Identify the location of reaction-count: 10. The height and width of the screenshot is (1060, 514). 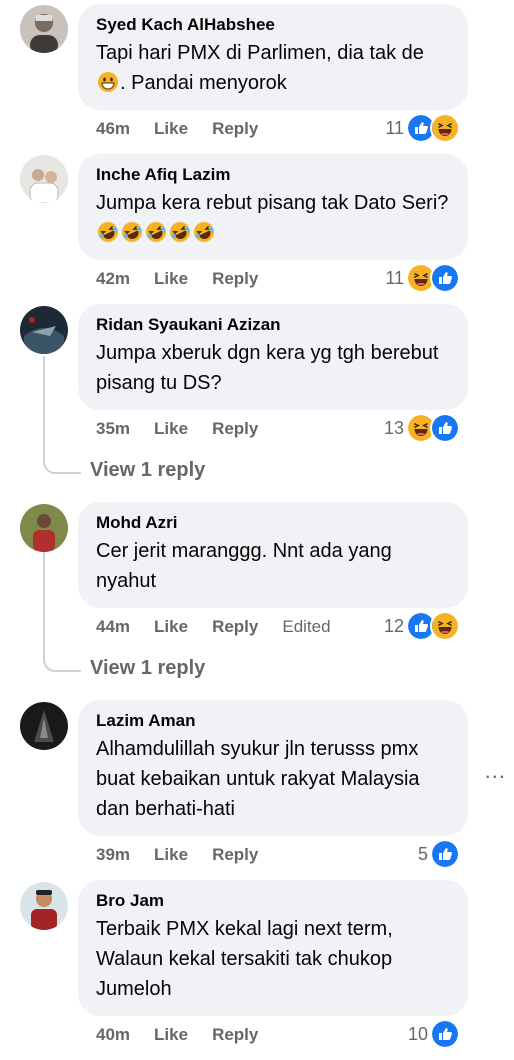
(417, 1033).